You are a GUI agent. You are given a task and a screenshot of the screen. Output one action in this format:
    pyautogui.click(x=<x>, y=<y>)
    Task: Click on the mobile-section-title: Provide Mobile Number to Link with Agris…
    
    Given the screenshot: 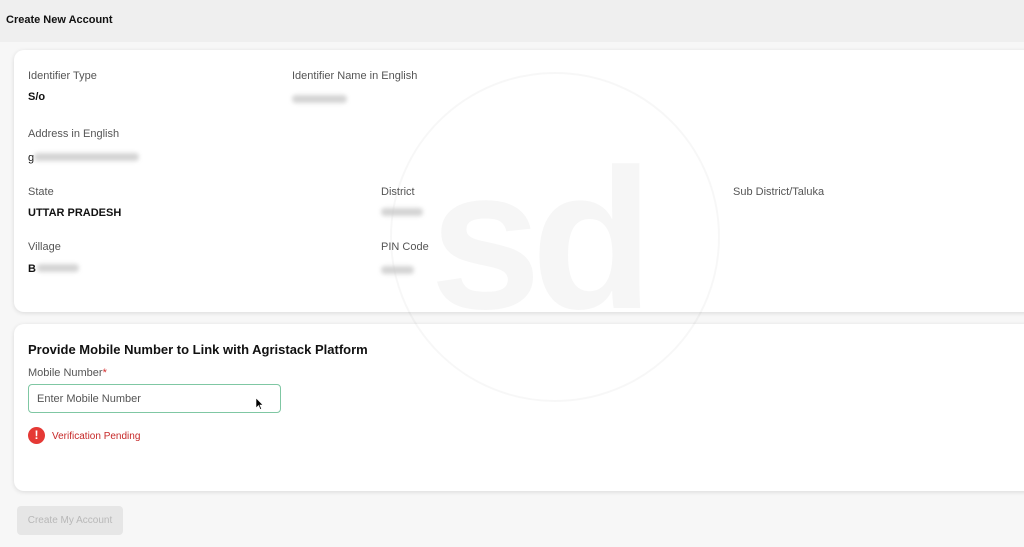 What is the action you would take?
    pyautogui.click(x=198, y=349)
    